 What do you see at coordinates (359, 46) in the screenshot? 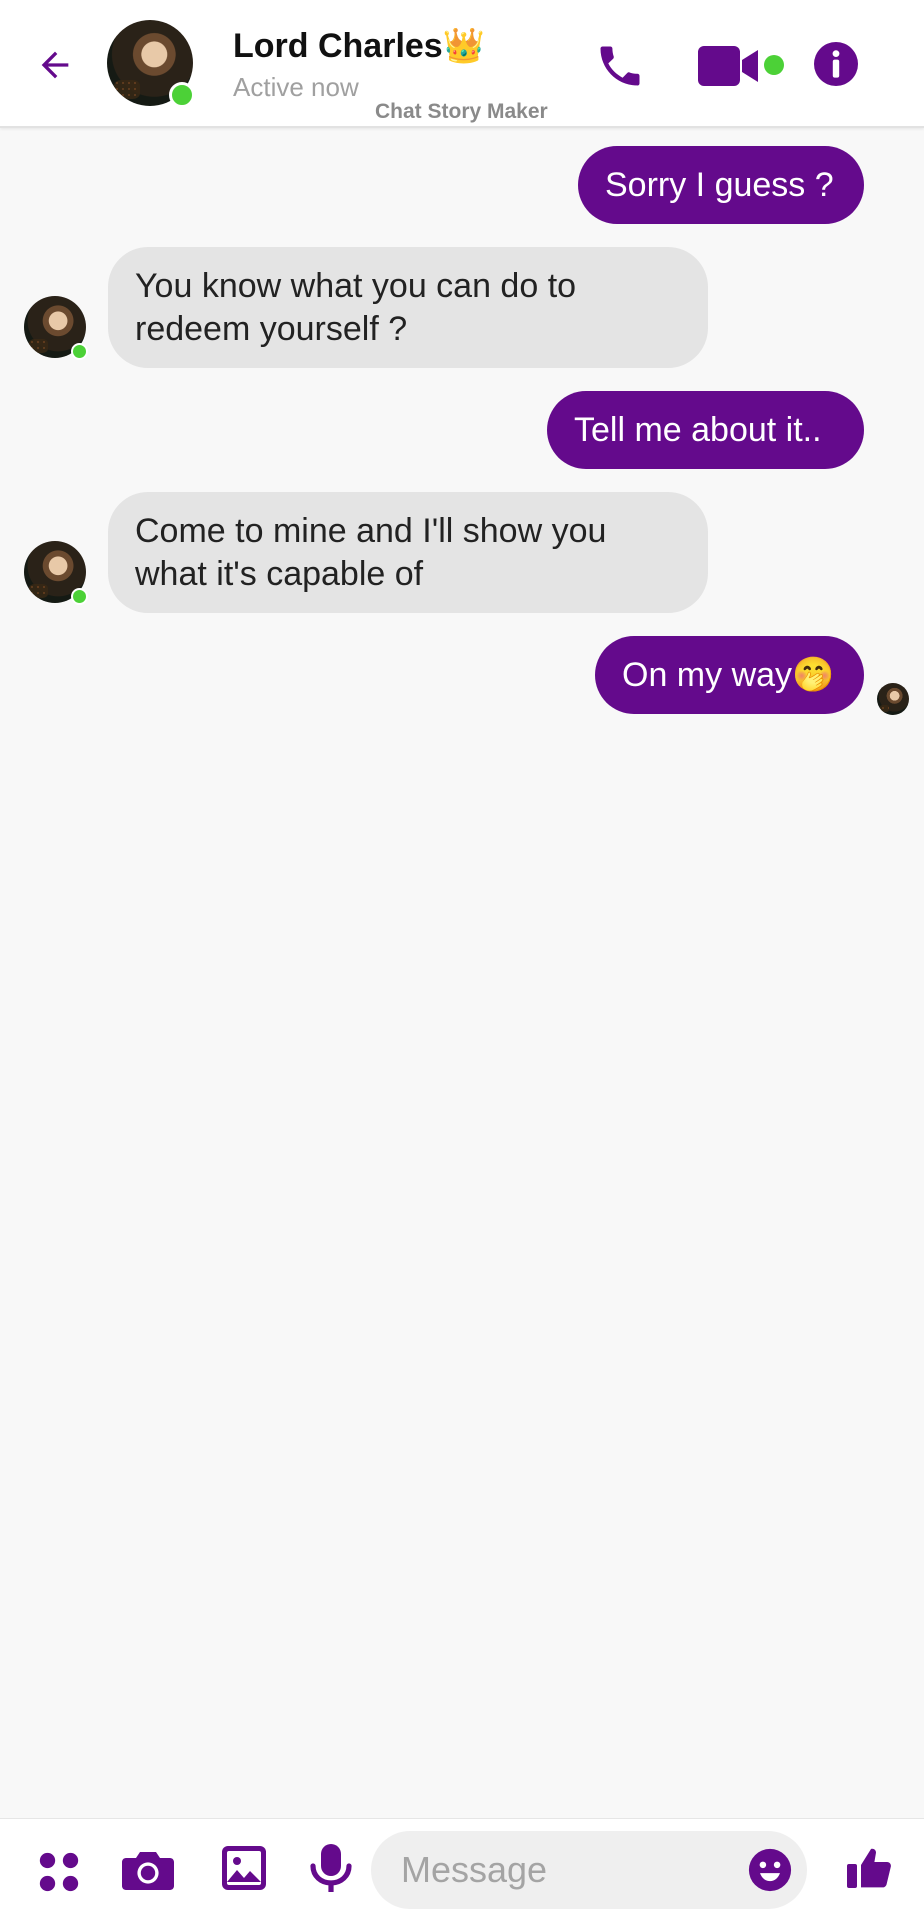
I see `contact-name: Lord Charles👑` at bounding box center [359, 46].